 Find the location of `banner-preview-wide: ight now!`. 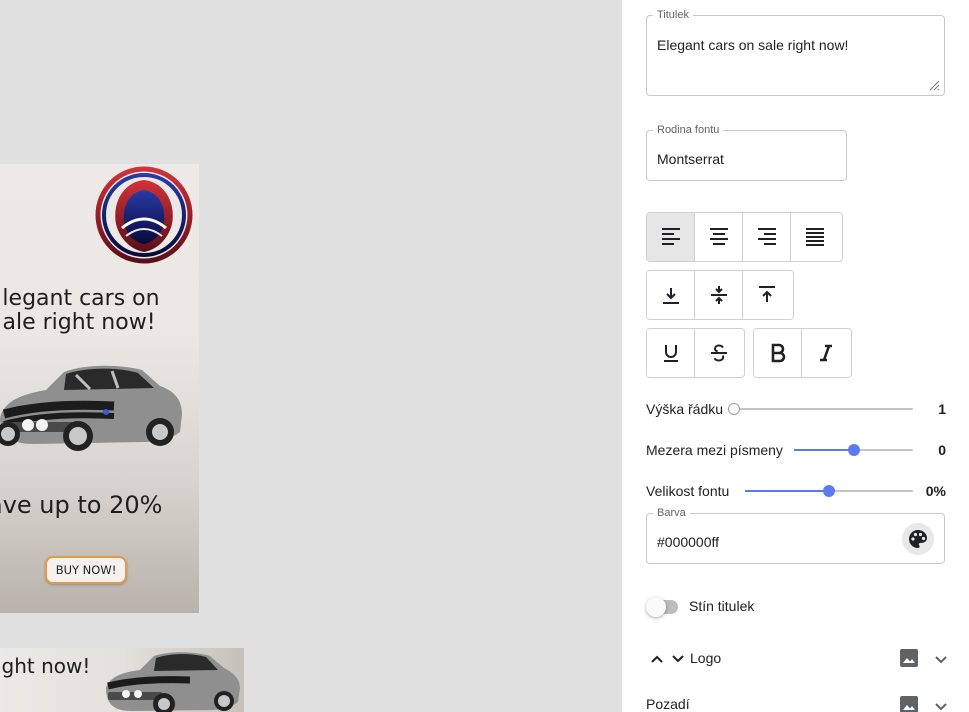

banner-preview-wide: ight now! is located at coordinates (122, 680).